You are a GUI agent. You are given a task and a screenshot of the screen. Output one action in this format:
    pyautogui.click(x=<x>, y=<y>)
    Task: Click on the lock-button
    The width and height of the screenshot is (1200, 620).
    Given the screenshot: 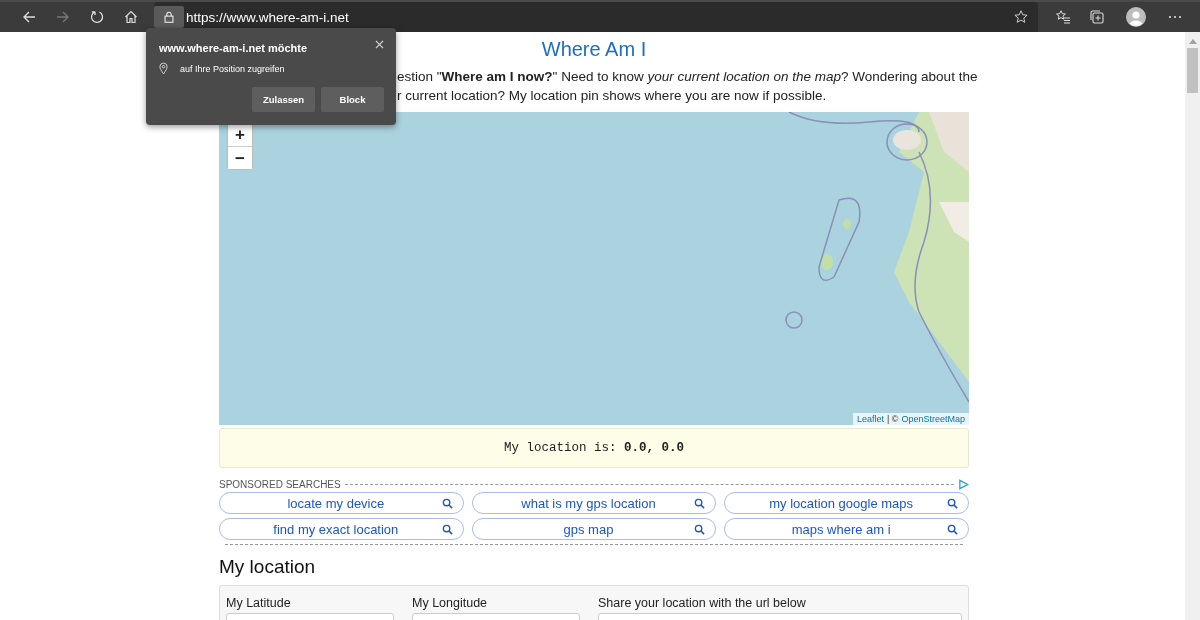 What is the action you would take?
    pyautogui.click(x=169, y=17)
    